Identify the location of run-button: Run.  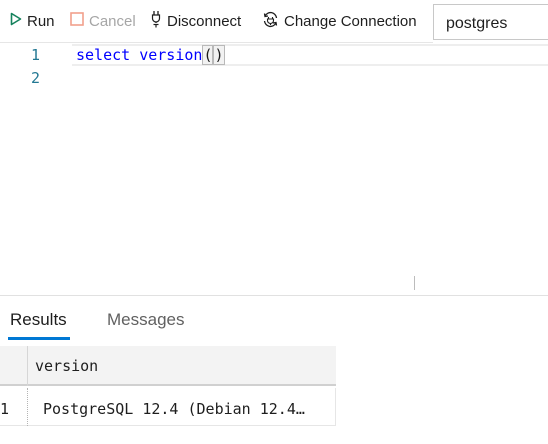
(32, 21).